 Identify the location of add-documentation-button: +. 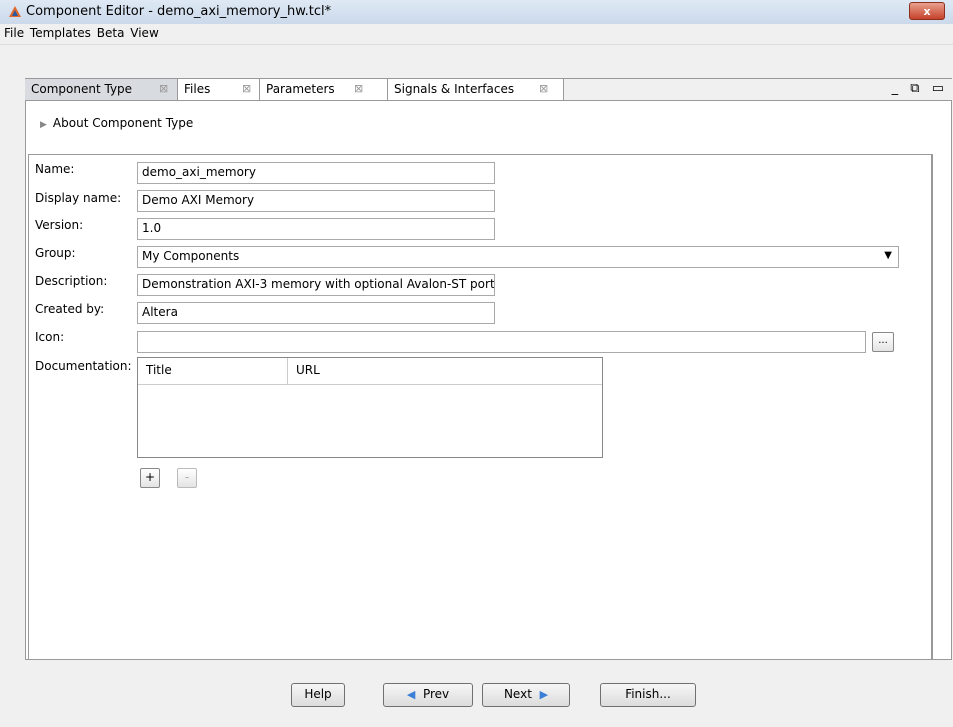
(150, 478).